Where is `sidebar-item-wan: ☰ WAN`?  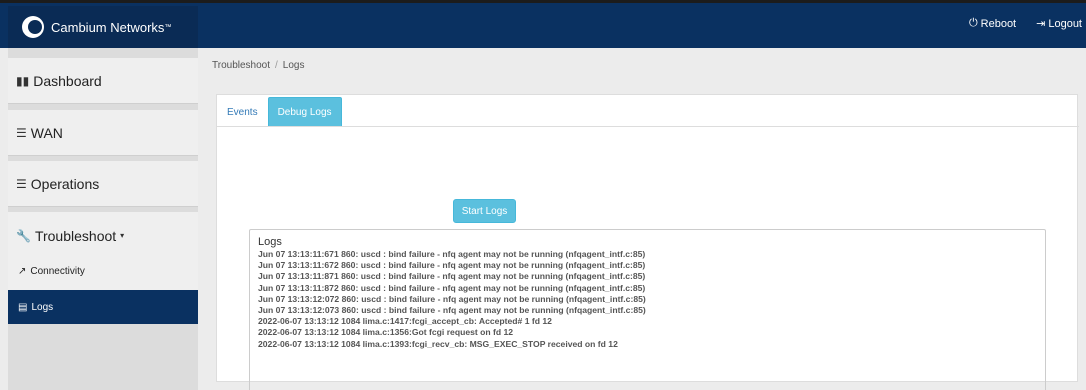 sidebar-item-wan: ☰ WAN is located at coordinates (103, 133).